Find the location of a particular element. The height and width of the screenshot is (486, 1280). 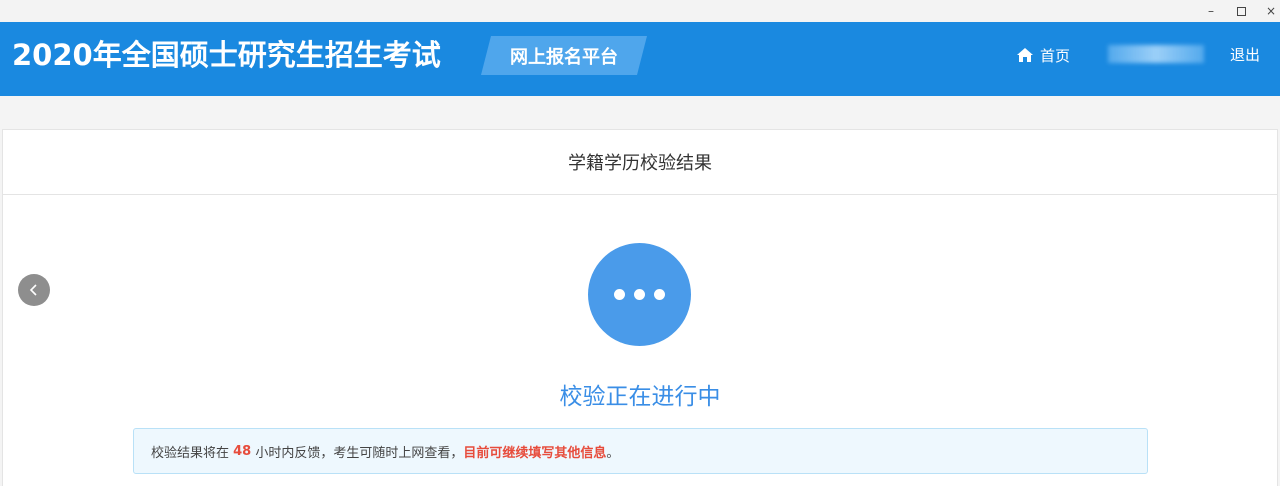

notice-box: 校验结果将在 48 小时内反馈，考生可随时上网查看， 目前可继续填写其他信息 。 is located at coordinates (640, 451).